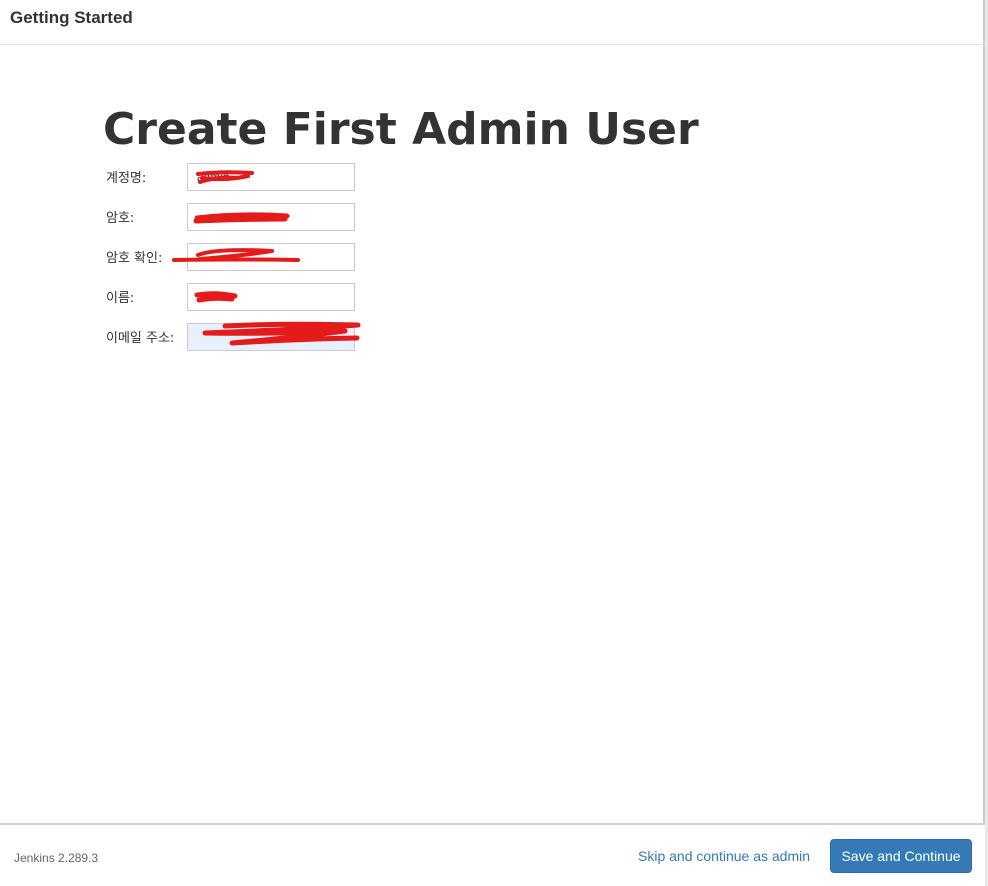 This screenshot has width=988, height=886. What do you see at coordinates (401, 129) in the screenshot?
I see `page-title: Create First Admin User` at bounding box center [401, 129].